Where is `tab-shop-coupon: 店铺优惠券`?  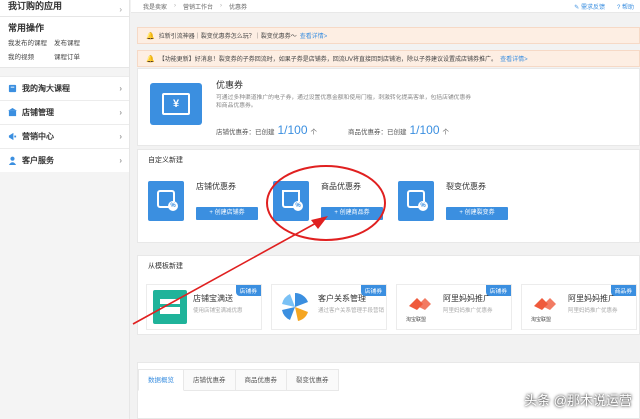
tab-shop-coupon: 店铺优惠券 is located at coordinates (210, 380).